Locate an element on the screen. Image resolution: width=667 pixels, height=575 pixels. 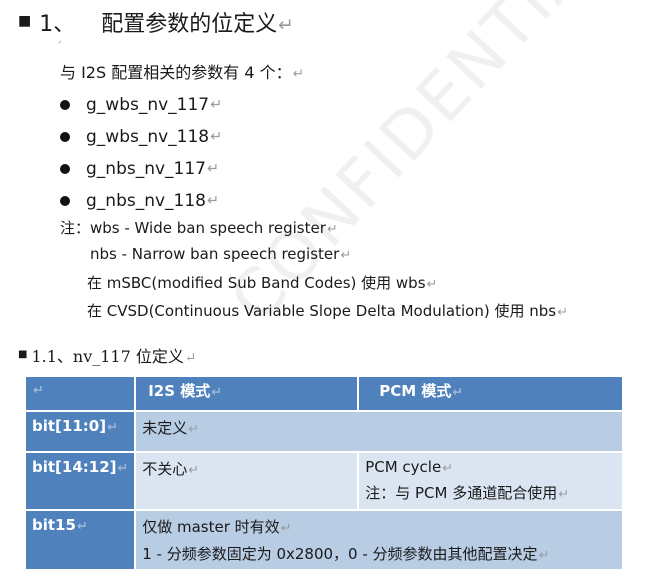
table-row: bit[11:0]↵ 未定义↵ is located at coordinates (323, 431).